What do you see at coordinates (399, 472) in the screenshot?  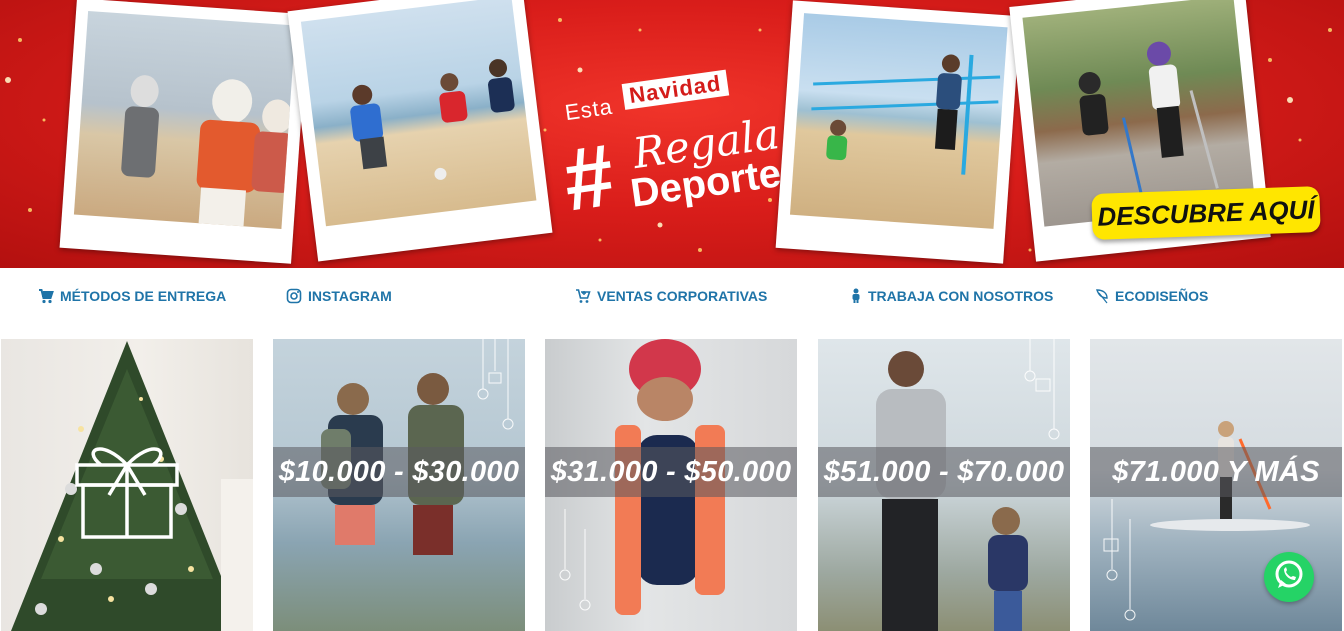 I see `price-range-label: $10.000 - $30.000` at bounding box center [399, 472].